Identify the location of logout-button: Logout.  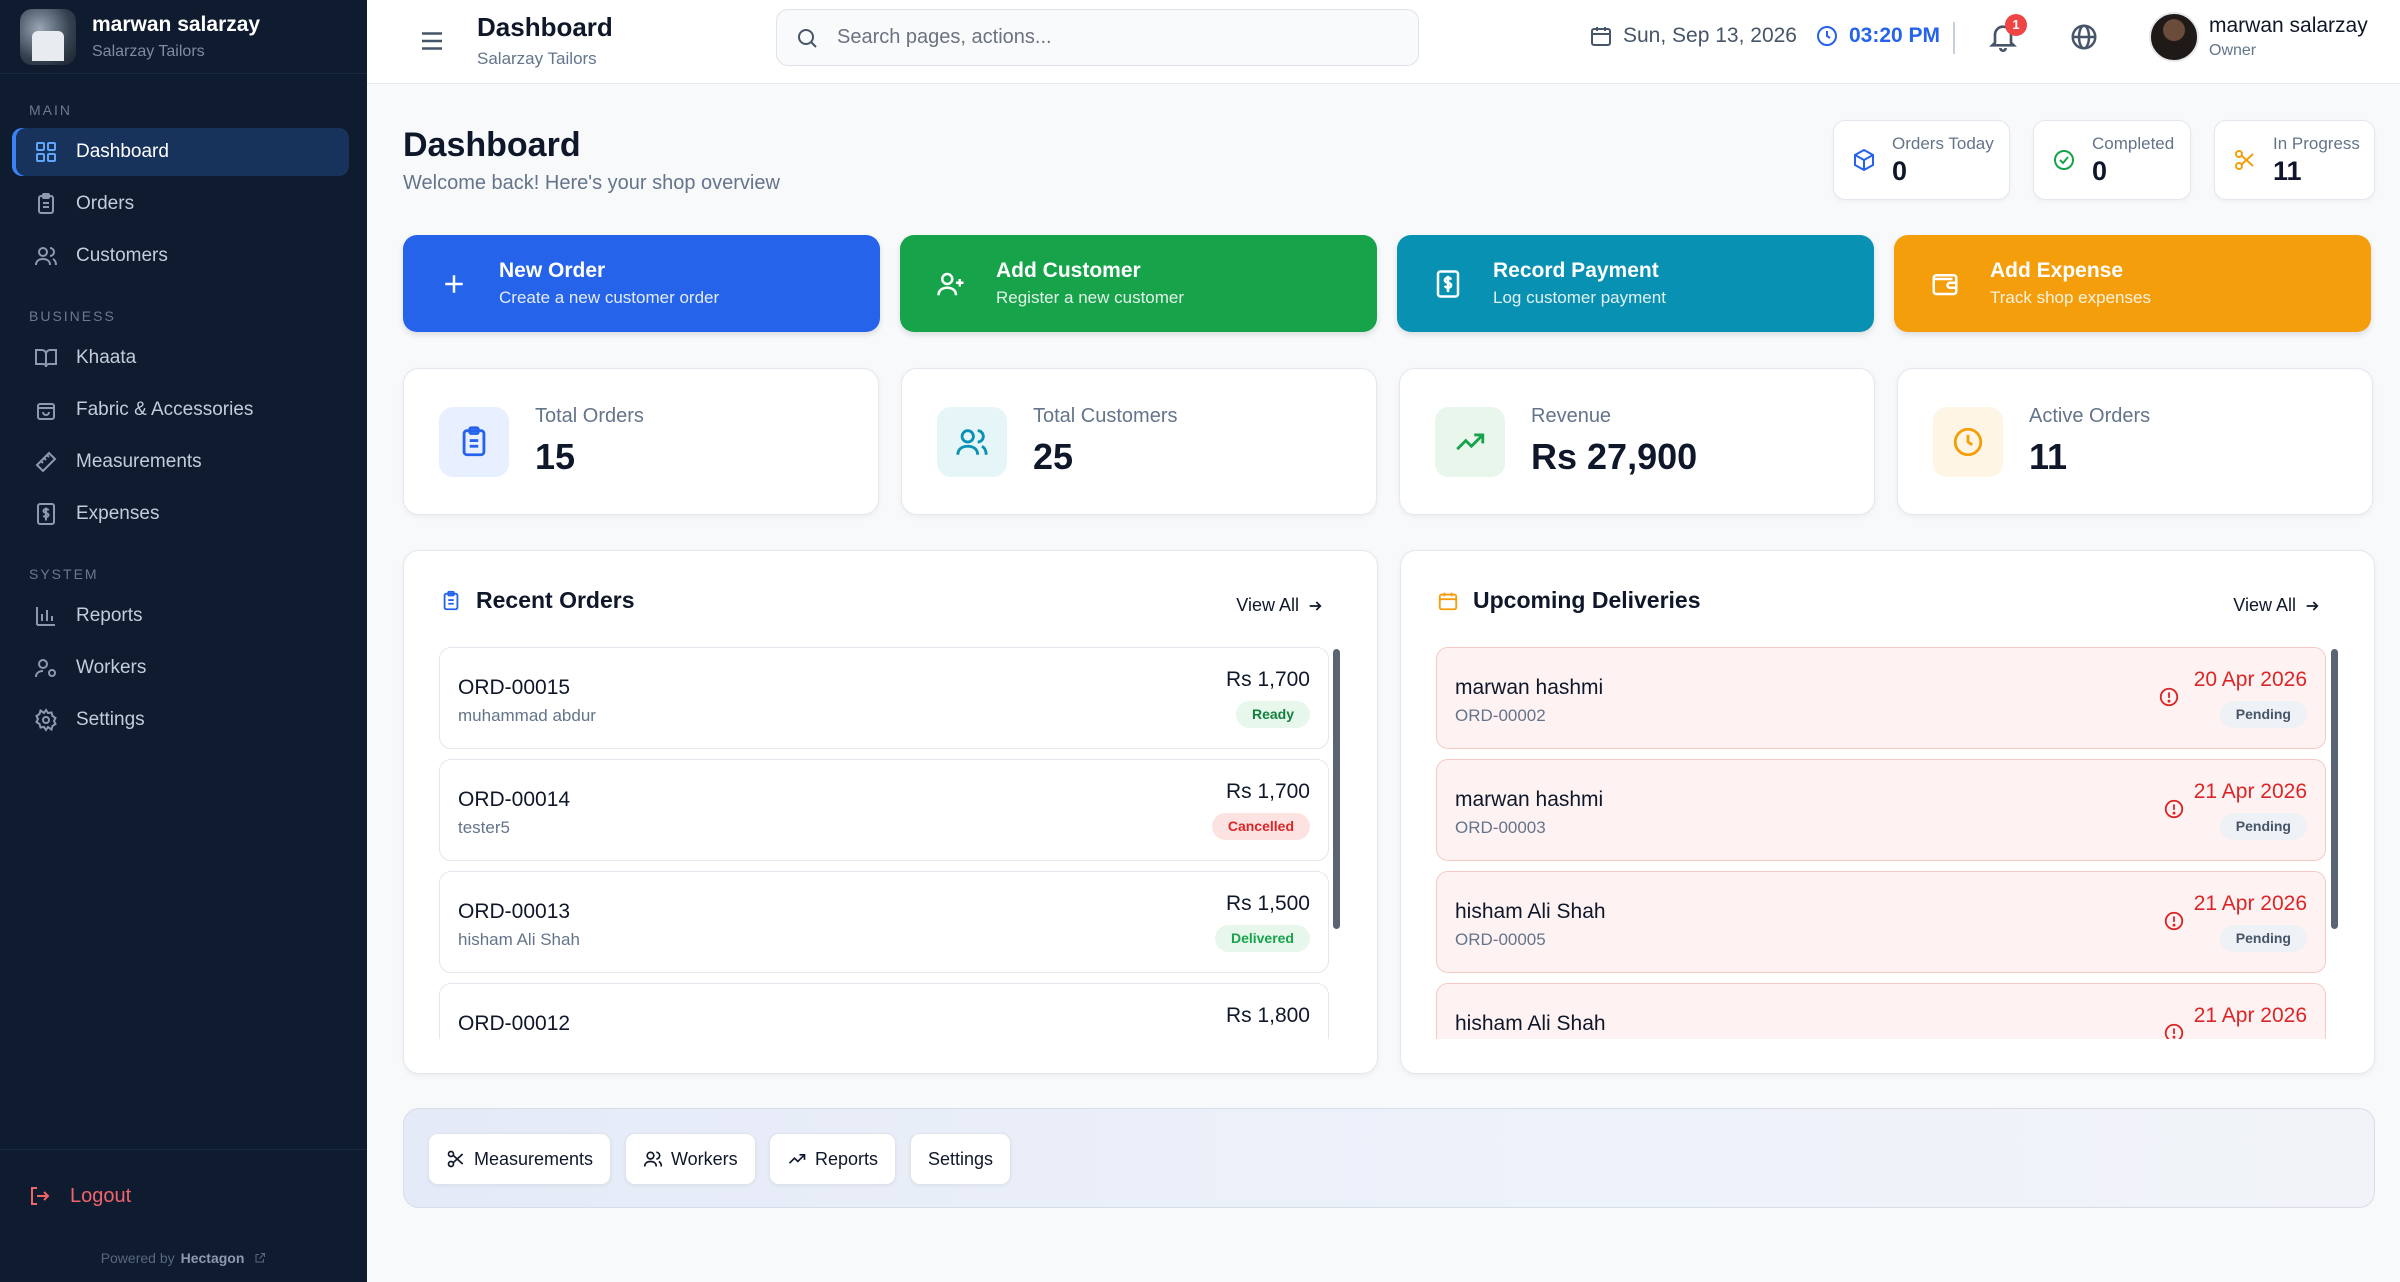
(79, 1196).